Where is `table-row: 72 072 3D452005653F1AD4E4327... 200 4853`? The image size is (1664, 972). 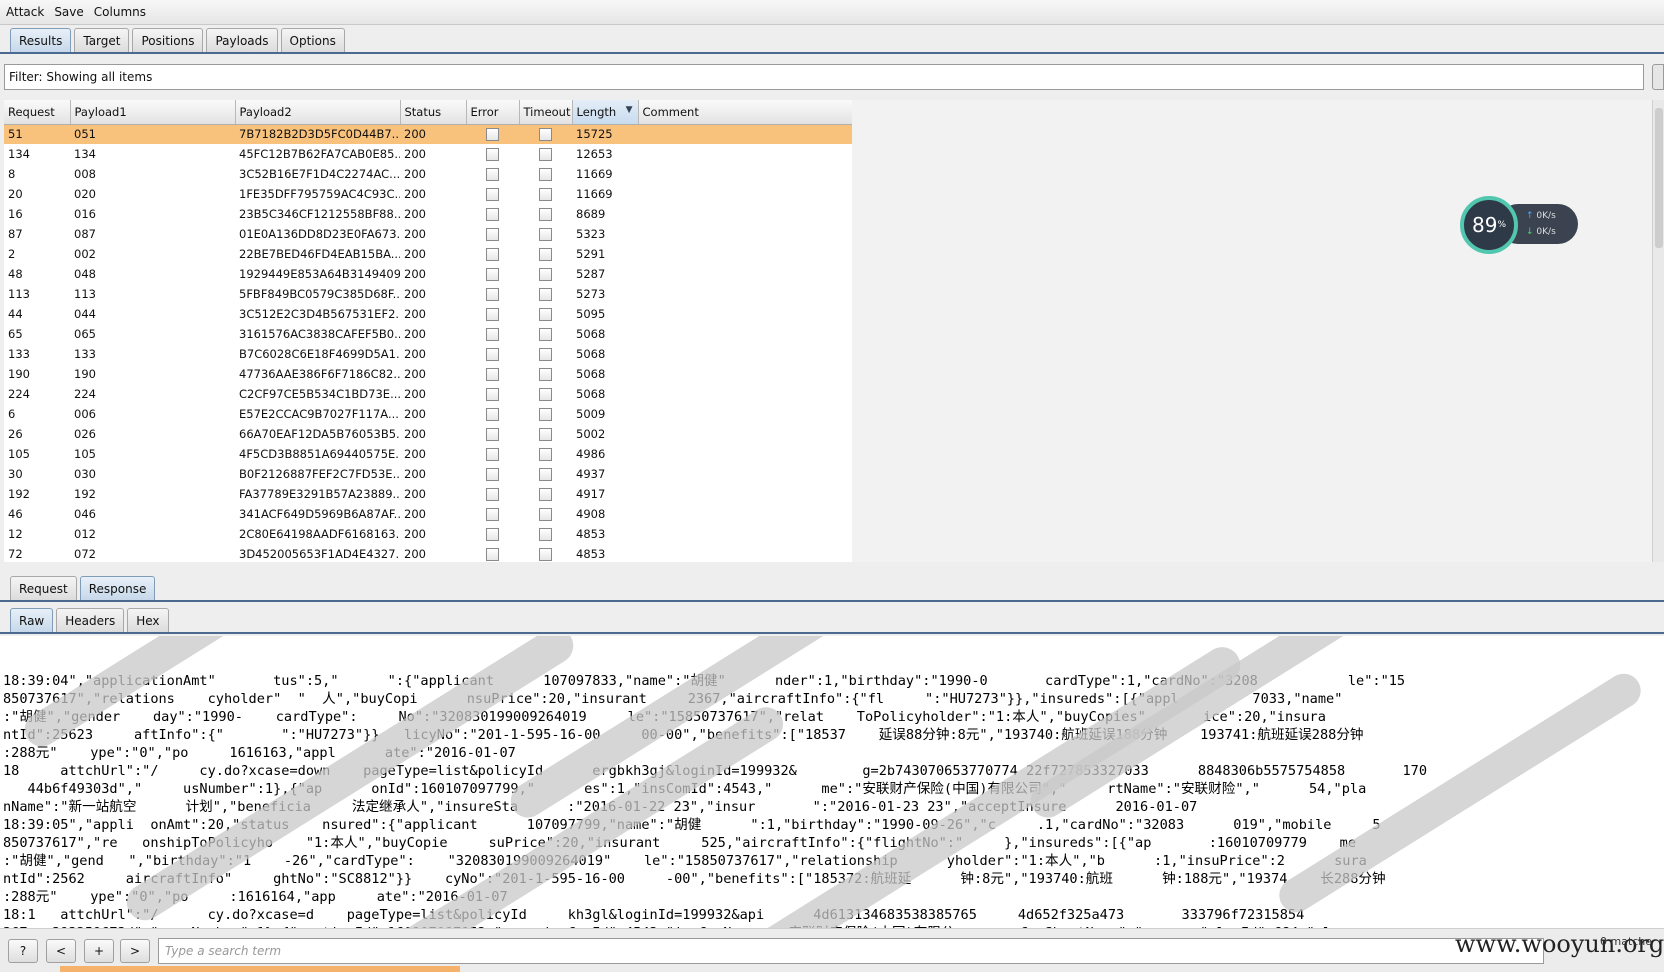 table-row: 72 072 3D452005653F1AD4E4327... 200 4853 is located at coordinates (428, 553).